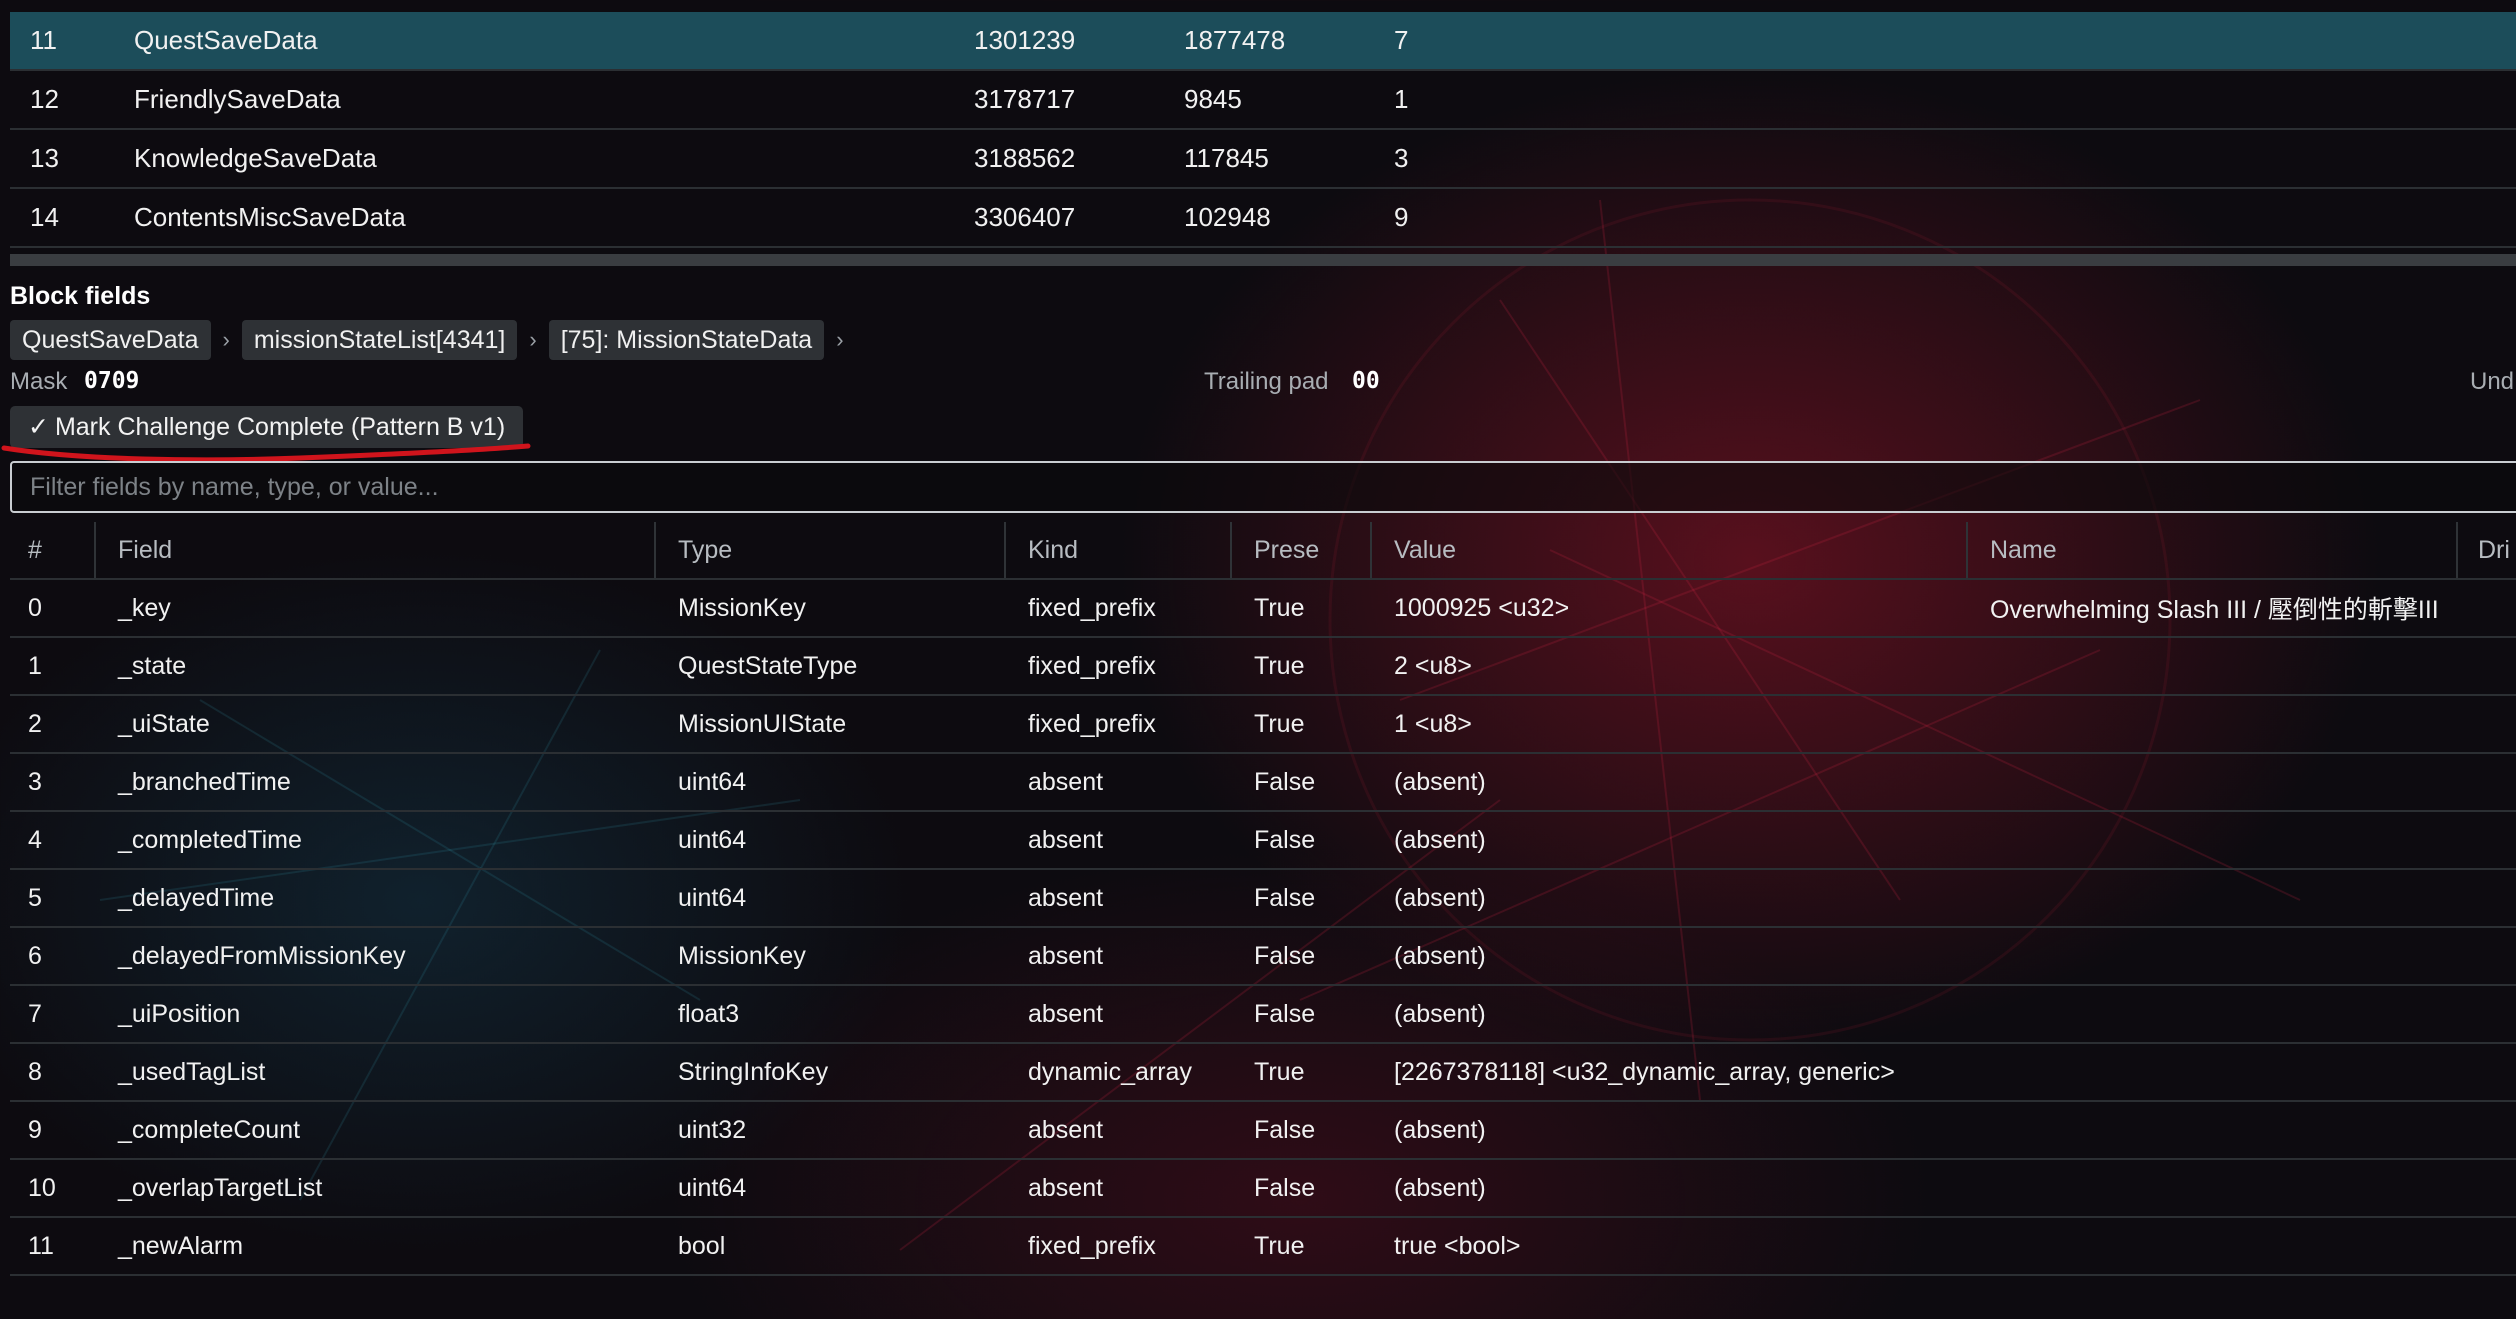  I want to click on field-cell-field: _completeCount, so click(209, 1129).